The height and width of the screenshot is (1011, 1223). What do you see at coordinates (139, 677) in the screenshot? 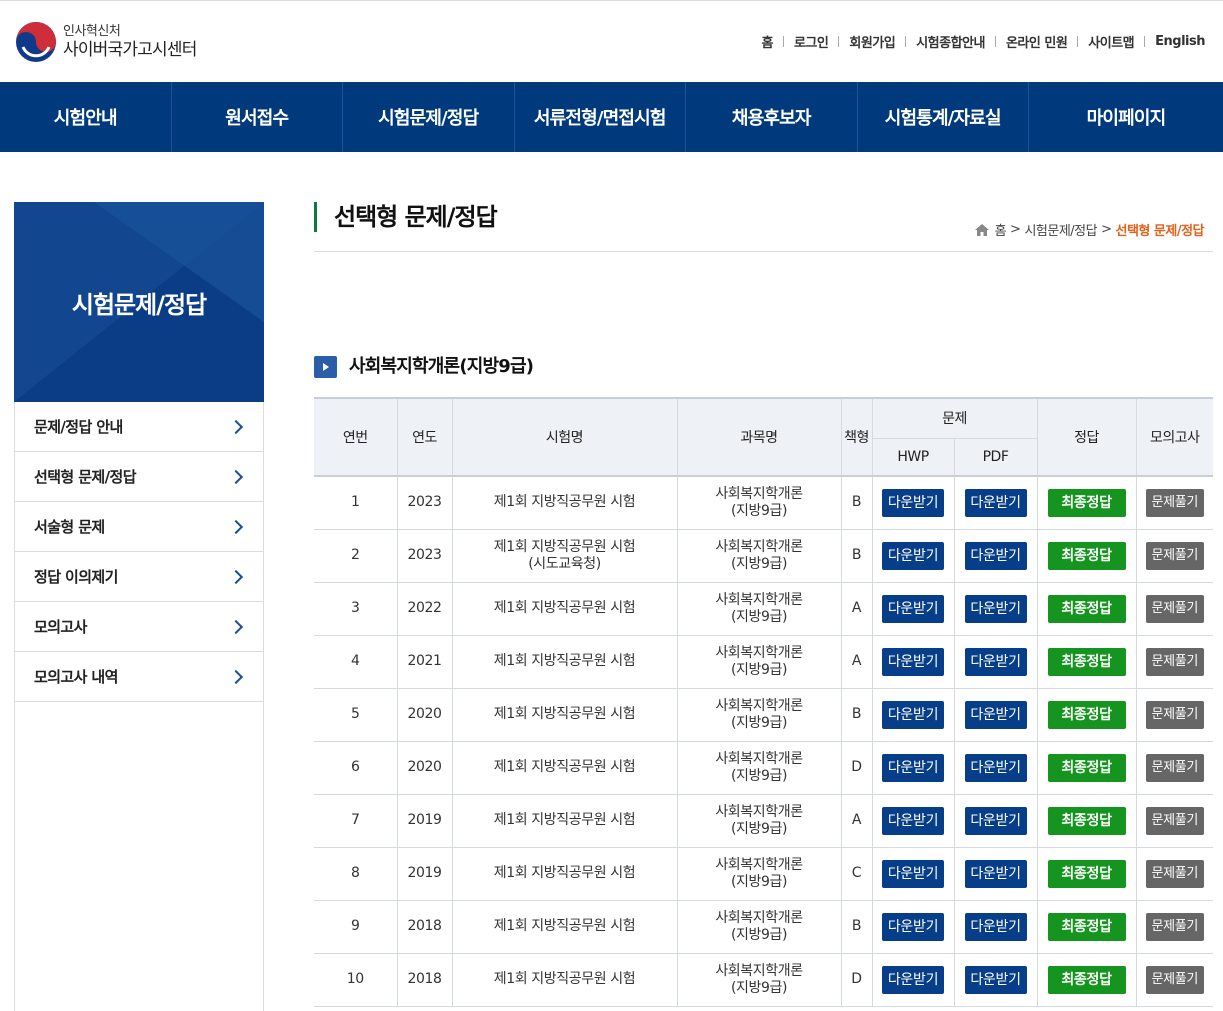
I see `sidebar-item-mock-history: 모의고사 내역` at bounding box center [139, 677].